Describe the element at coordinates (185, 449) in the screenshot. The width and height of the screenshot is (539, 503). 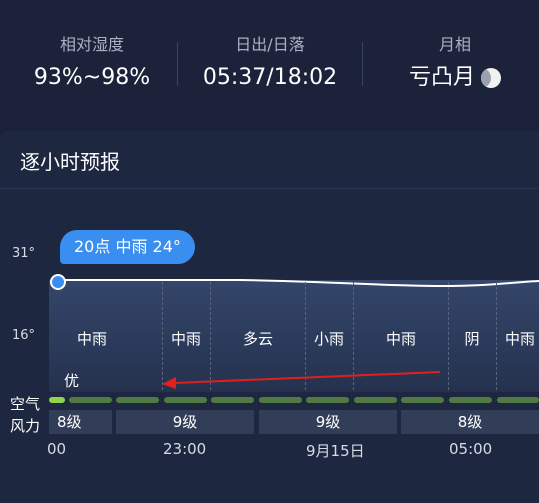
I see `time-label: 23:00` at that location.